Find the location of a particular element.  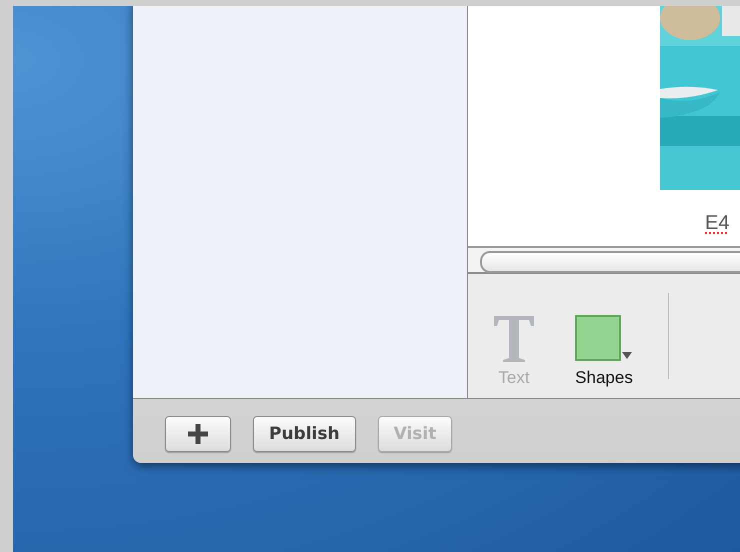

text-icon is located at coordinates (514, 339).